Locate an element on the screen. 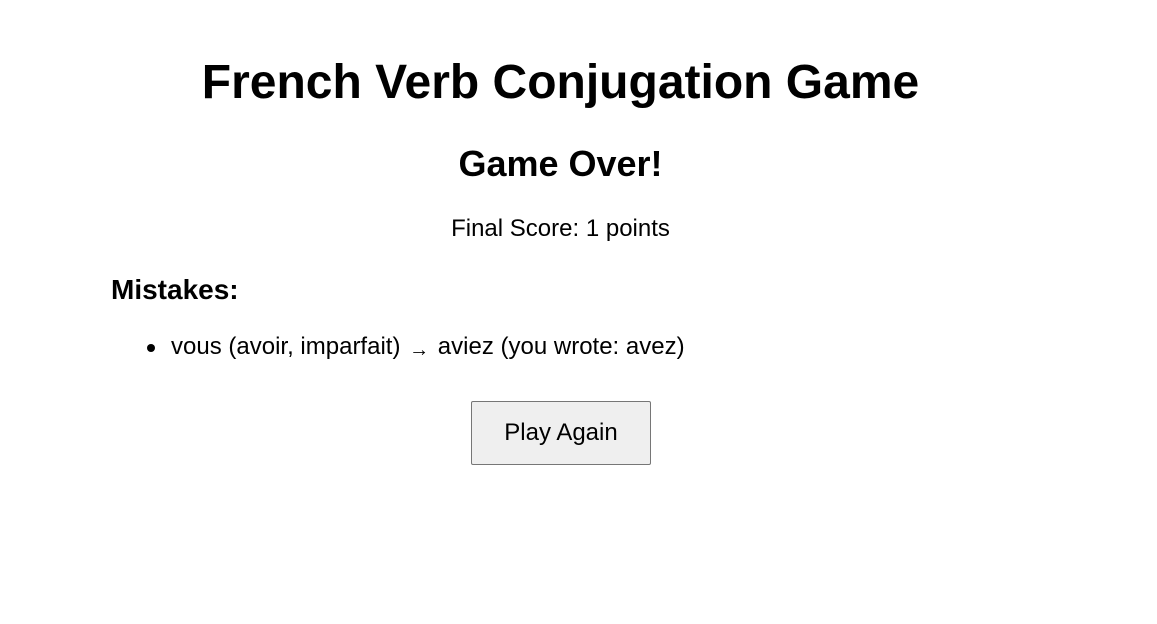  mistake-verb: avoir is located at coordinates (262, 346).